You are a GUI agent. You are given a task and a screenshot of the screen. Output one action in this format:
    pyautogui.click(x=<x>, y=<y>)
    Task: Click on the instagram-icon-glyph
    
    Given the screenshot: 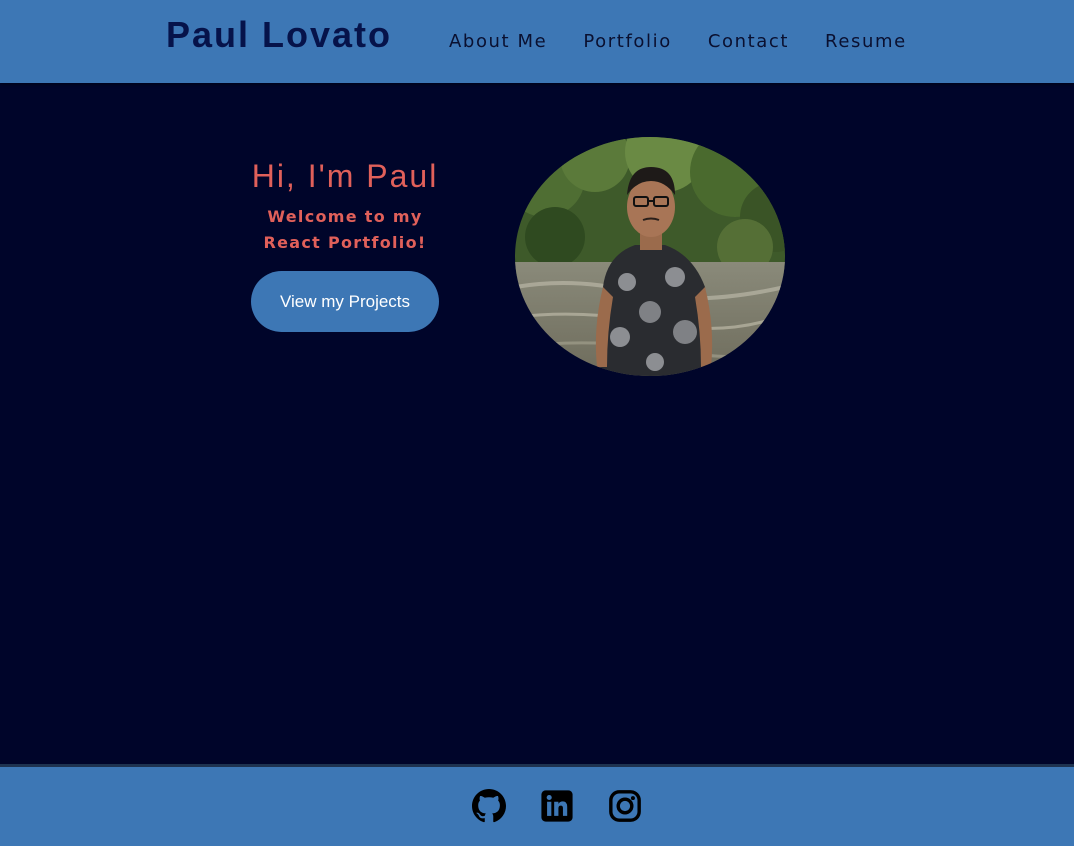 What is the action you would take?
    pyautogui.click(x=625, y=806)
    